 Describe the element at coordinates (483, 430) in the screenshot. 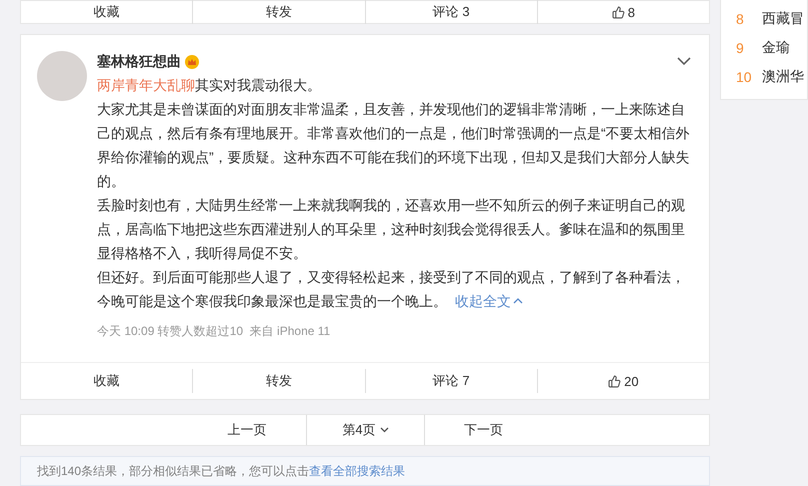

I see `next-page-button: 下一页` at that location.